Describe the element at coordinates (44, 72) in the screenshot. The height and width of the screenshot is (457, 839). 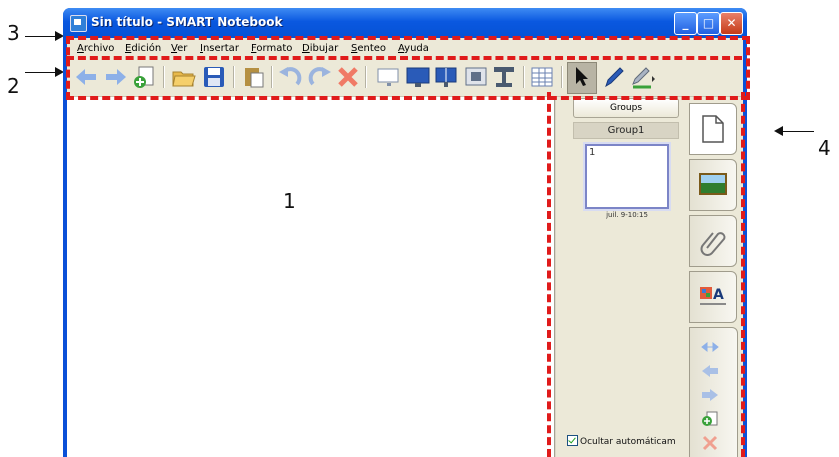
I see `annotation-2-arrow` at that location.